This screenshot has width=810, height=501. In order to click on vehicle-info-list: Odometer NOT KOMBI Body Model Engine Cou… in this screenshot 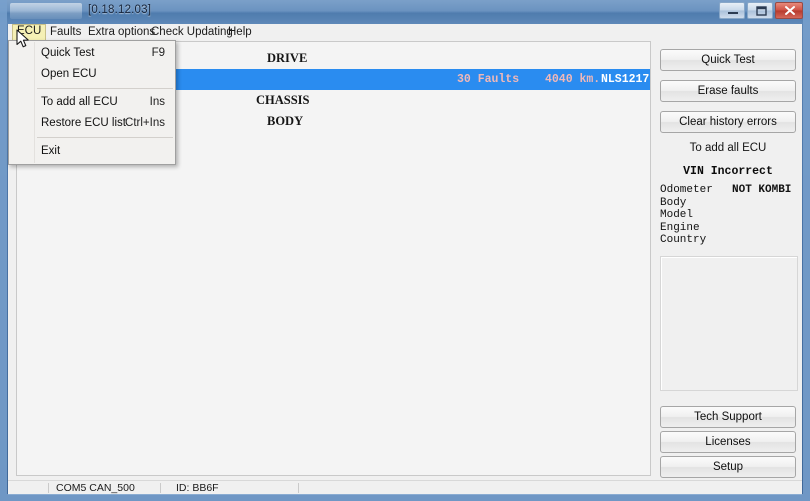, I will do `click(730, 215)`.